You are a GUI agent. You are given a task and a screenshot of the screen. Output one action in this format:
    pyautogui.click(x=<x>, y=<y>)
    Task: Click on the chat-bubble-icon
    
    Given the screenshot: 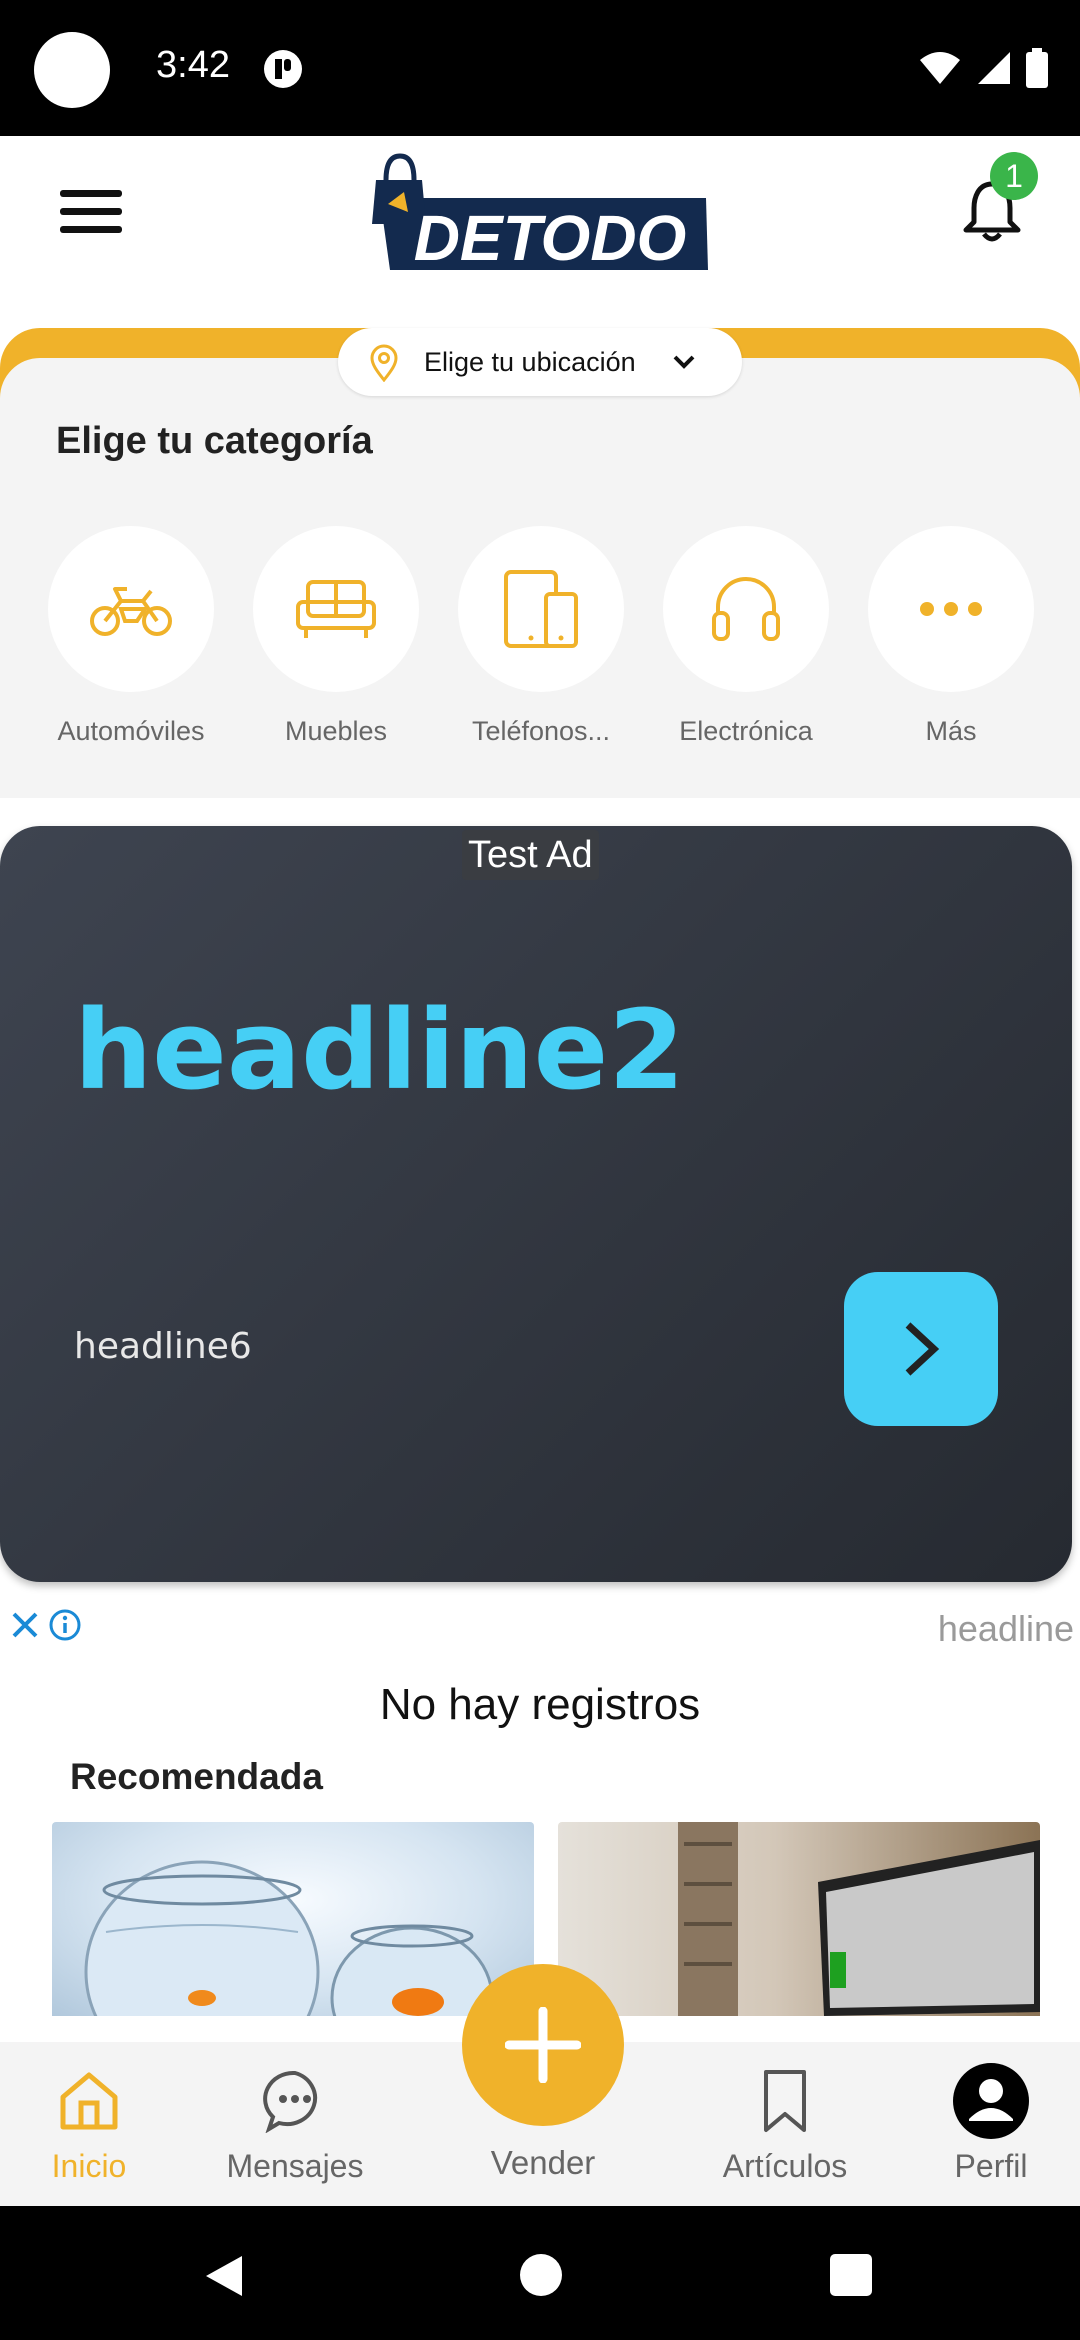 What is the action you would take?
    pyautogui.click(x=290, y=2101)
    